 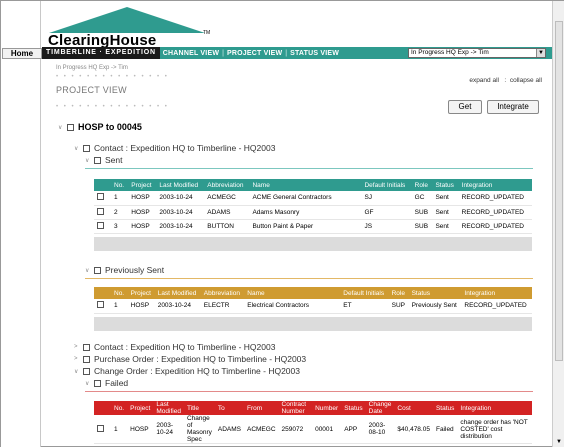 What do you see at coordinates (484, 80) in the screenshot?
I see `expand-all-link: expand all` at bounding box center [484, 80].